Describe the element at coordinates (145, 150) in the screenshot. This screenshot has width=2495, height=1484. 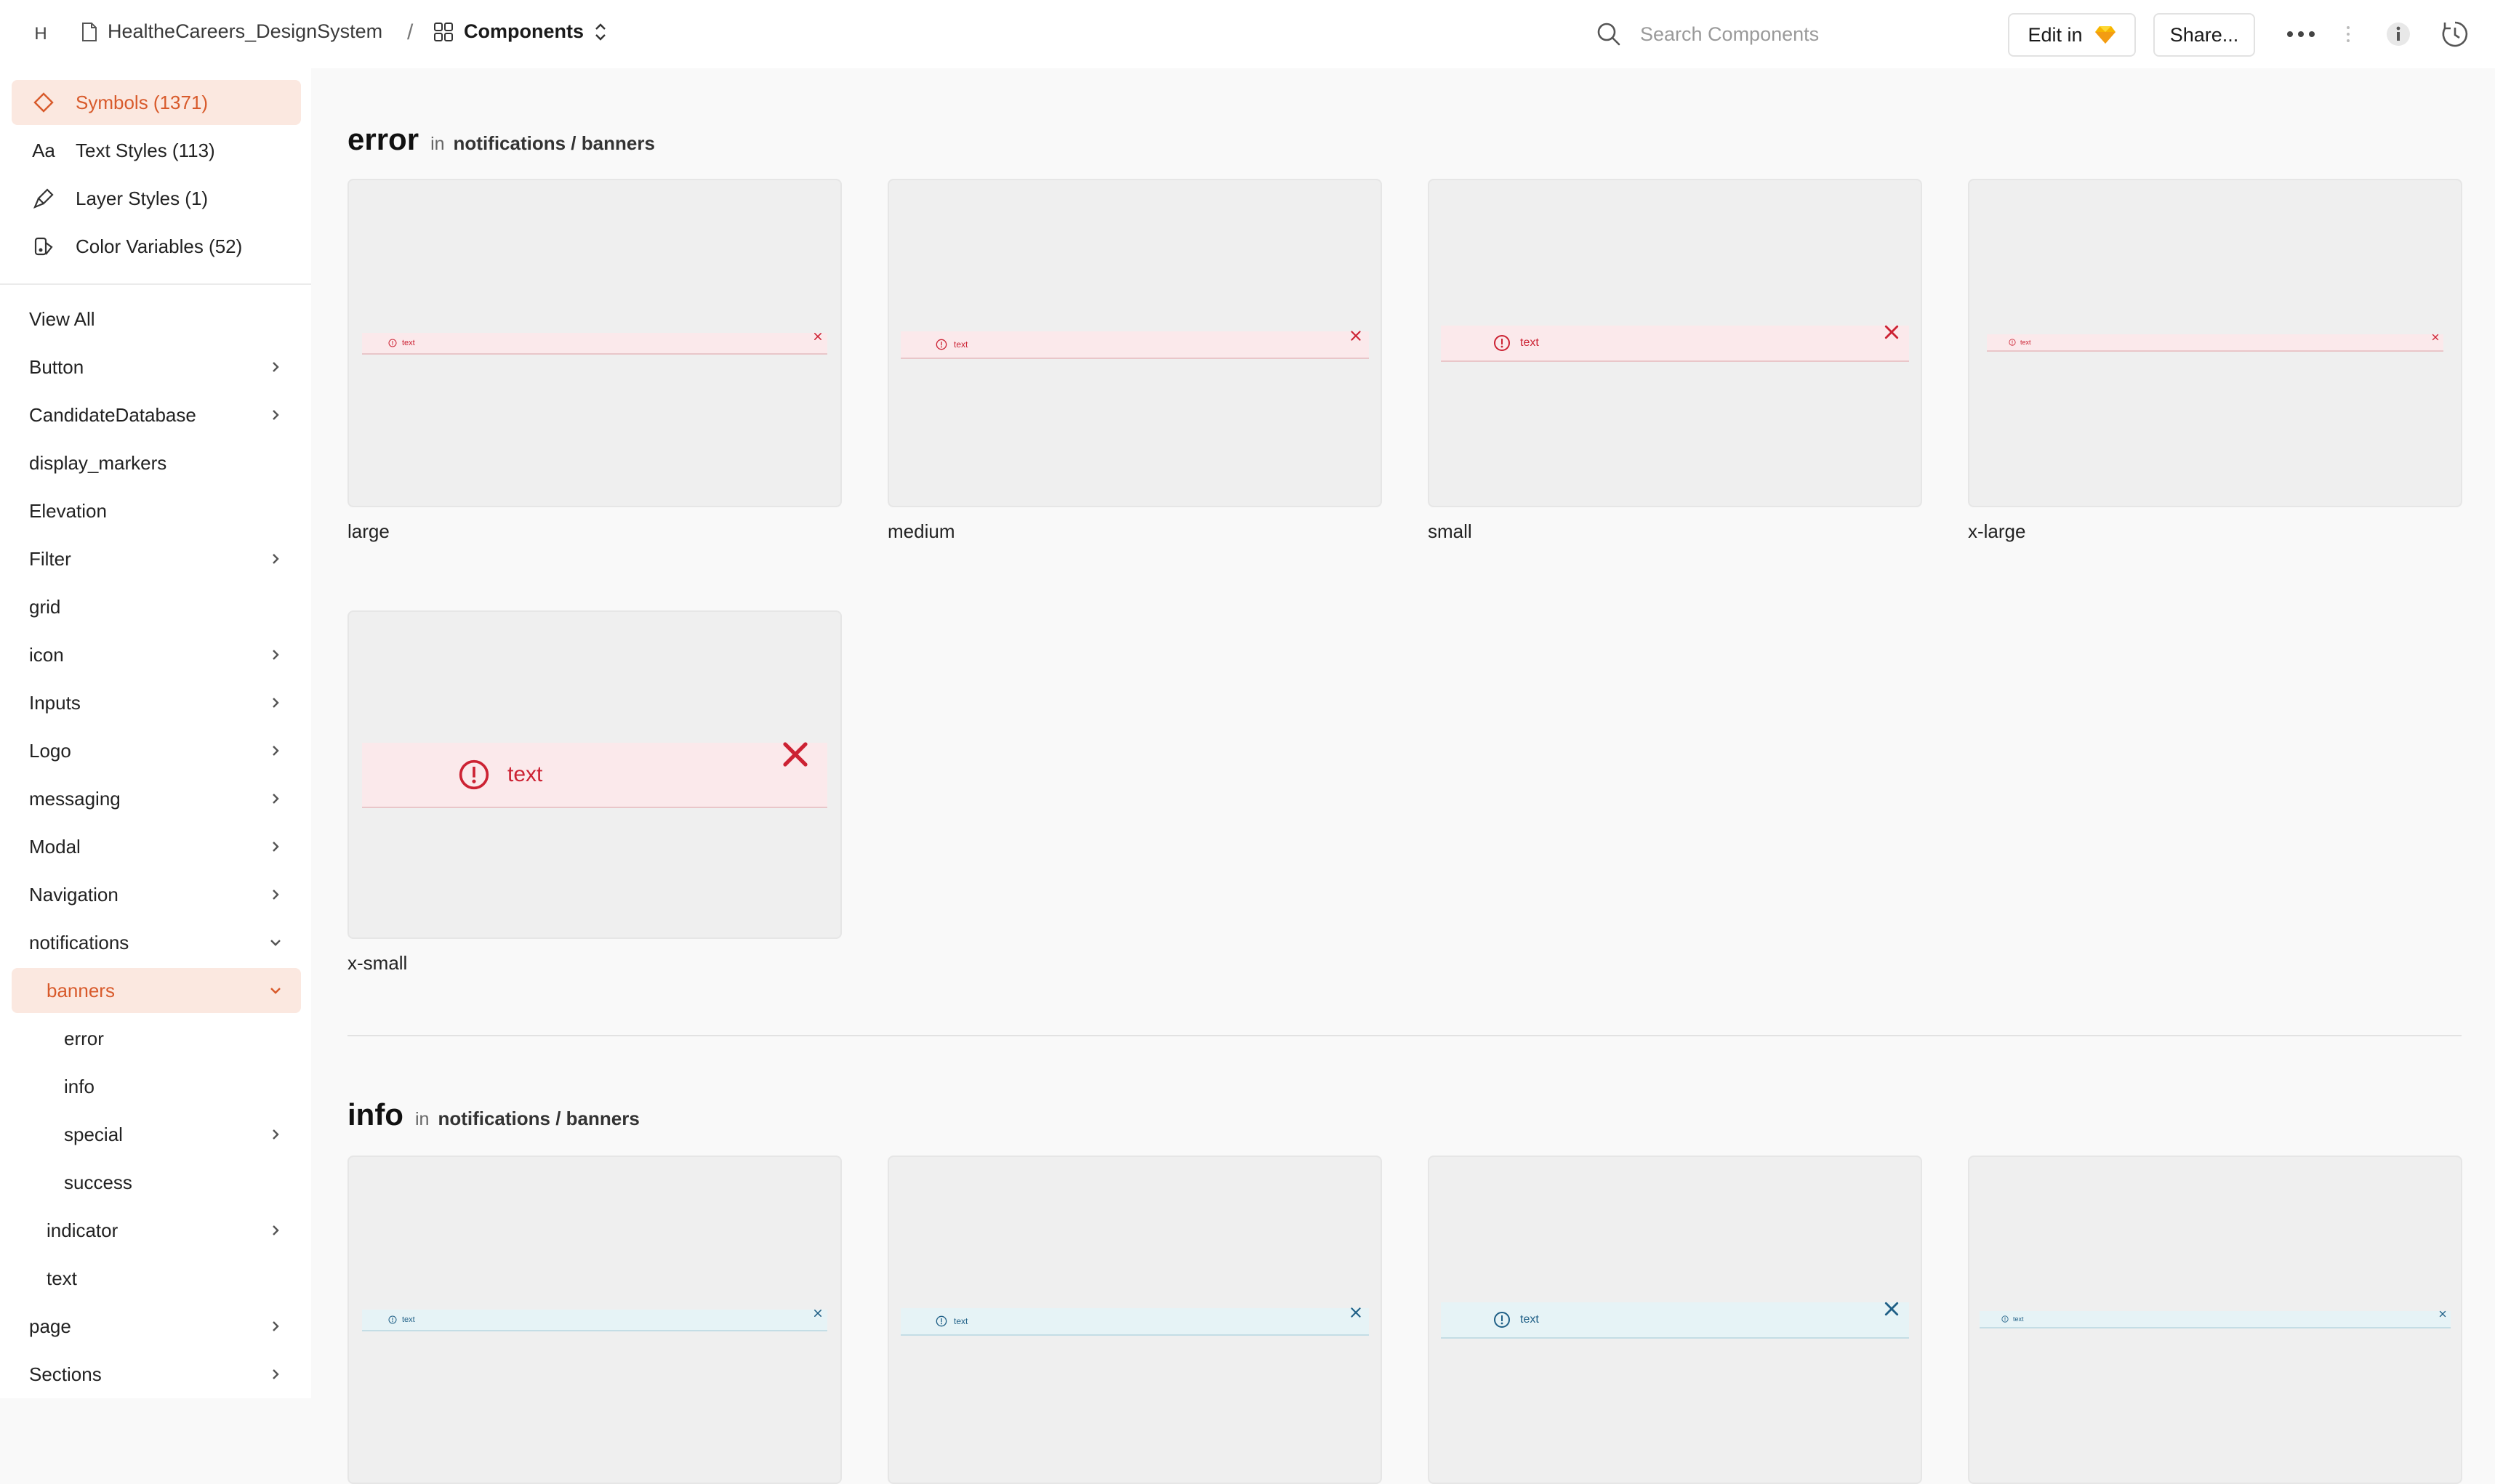
I see `sidebar-item-label: Text Styles (113)` at that location.